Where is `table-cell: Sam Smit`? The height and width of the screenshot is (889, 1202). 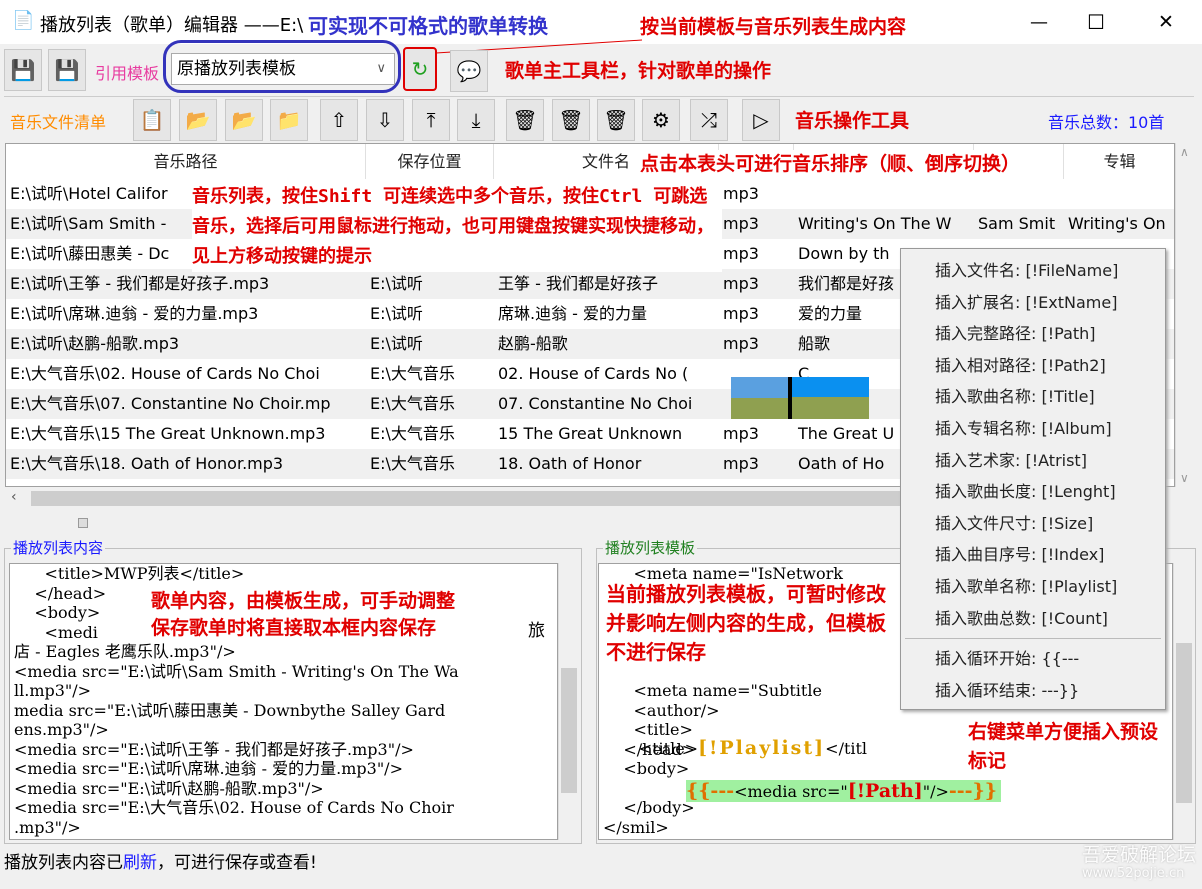
table-cell: Sam Smit is located at coordinates (1017, 223).